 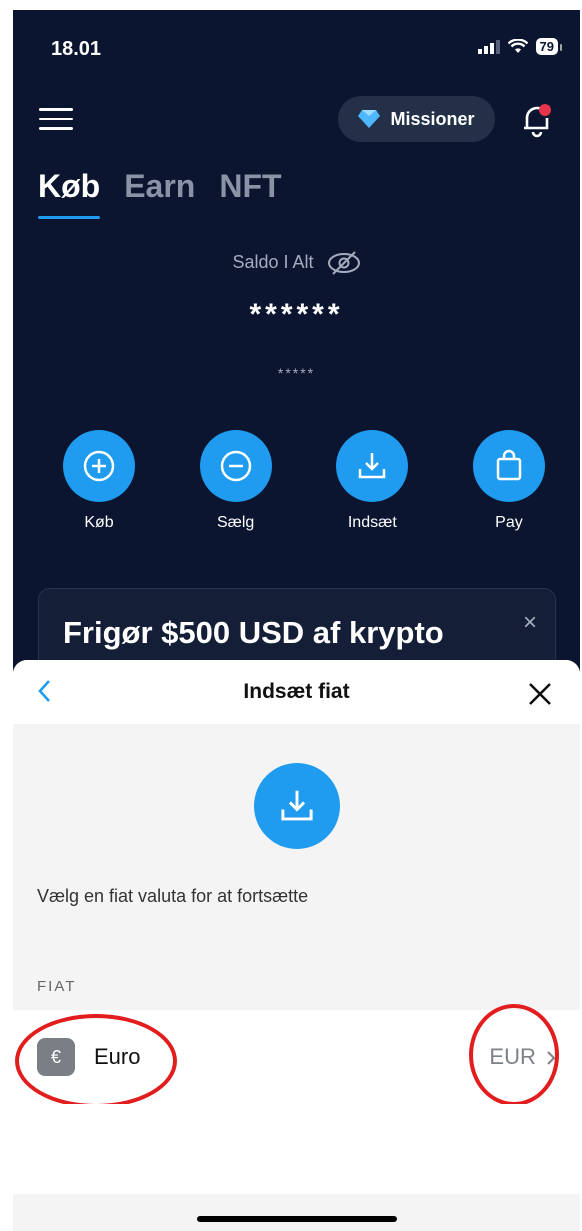 I want to click on status-bar-icons: 79, so click(x=520, y=46).